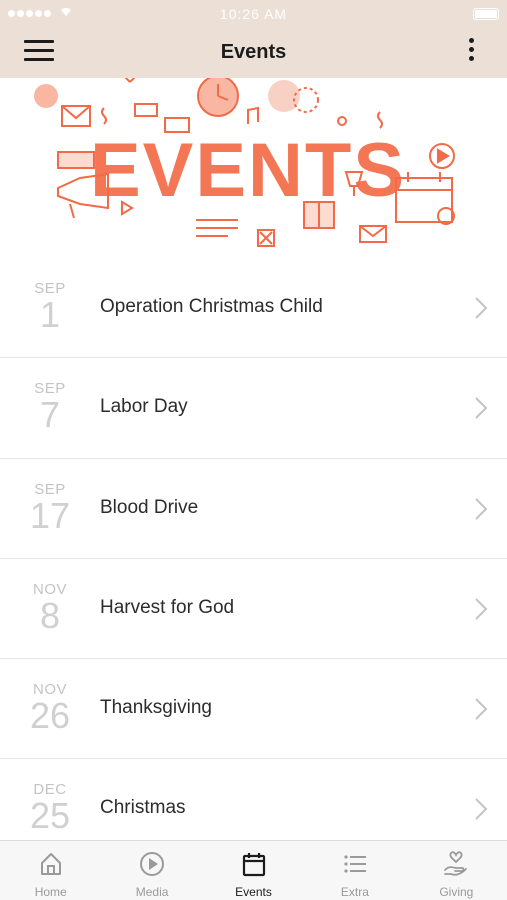  What do you see at coordinates (355, 864) in the screenshot?
I see `list-icon` at bounding box center [355, 864].